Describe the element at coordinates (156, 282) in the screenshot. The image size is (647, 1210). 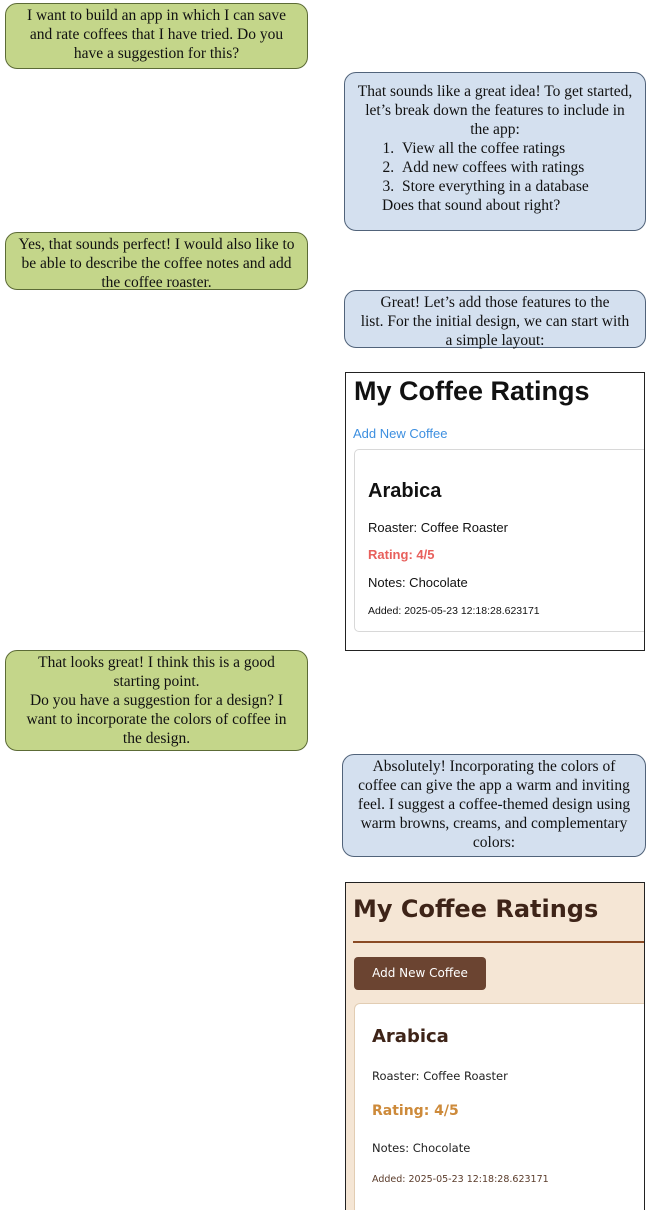
I see `message-line: the coffee roaster.` at that location.